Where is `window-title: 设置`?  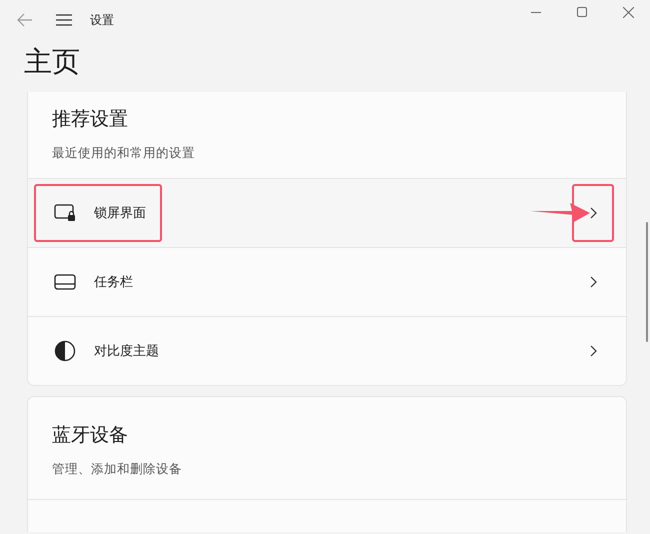 window-title: 设置 is located at coordinates (102, 20).